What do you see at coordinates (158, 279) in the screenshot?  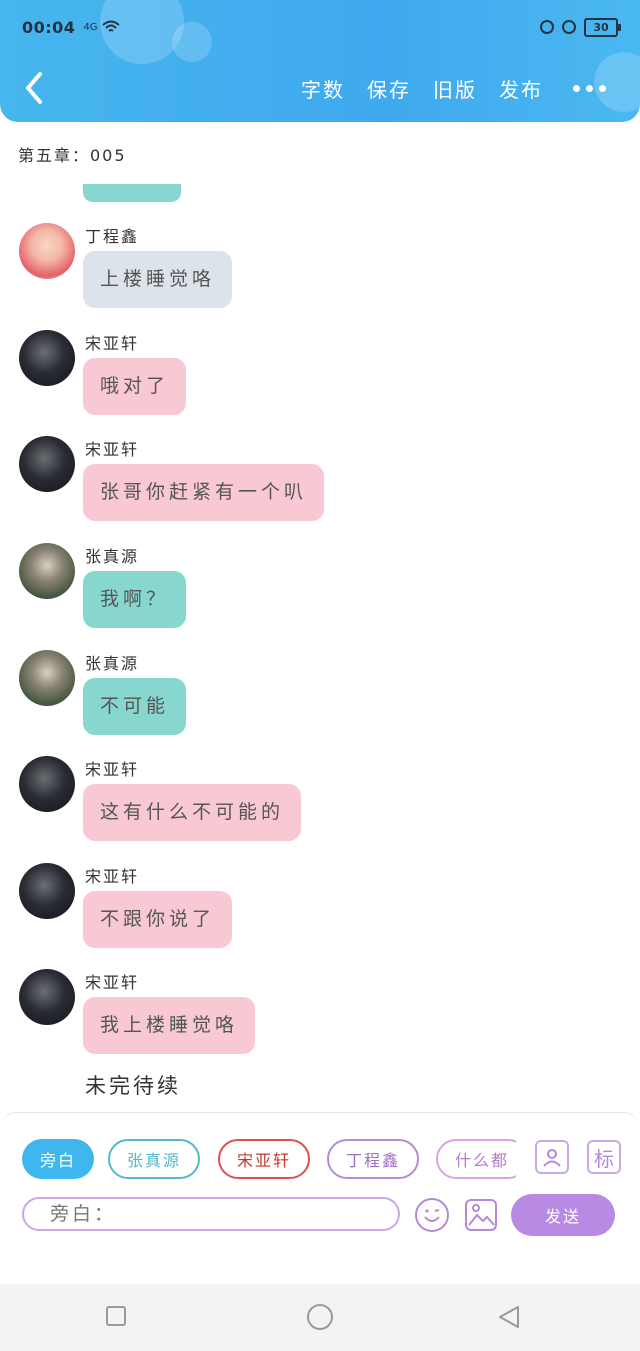 I see `message-bubble: 上楼睡觉咯` at bounding box center [158, 279].